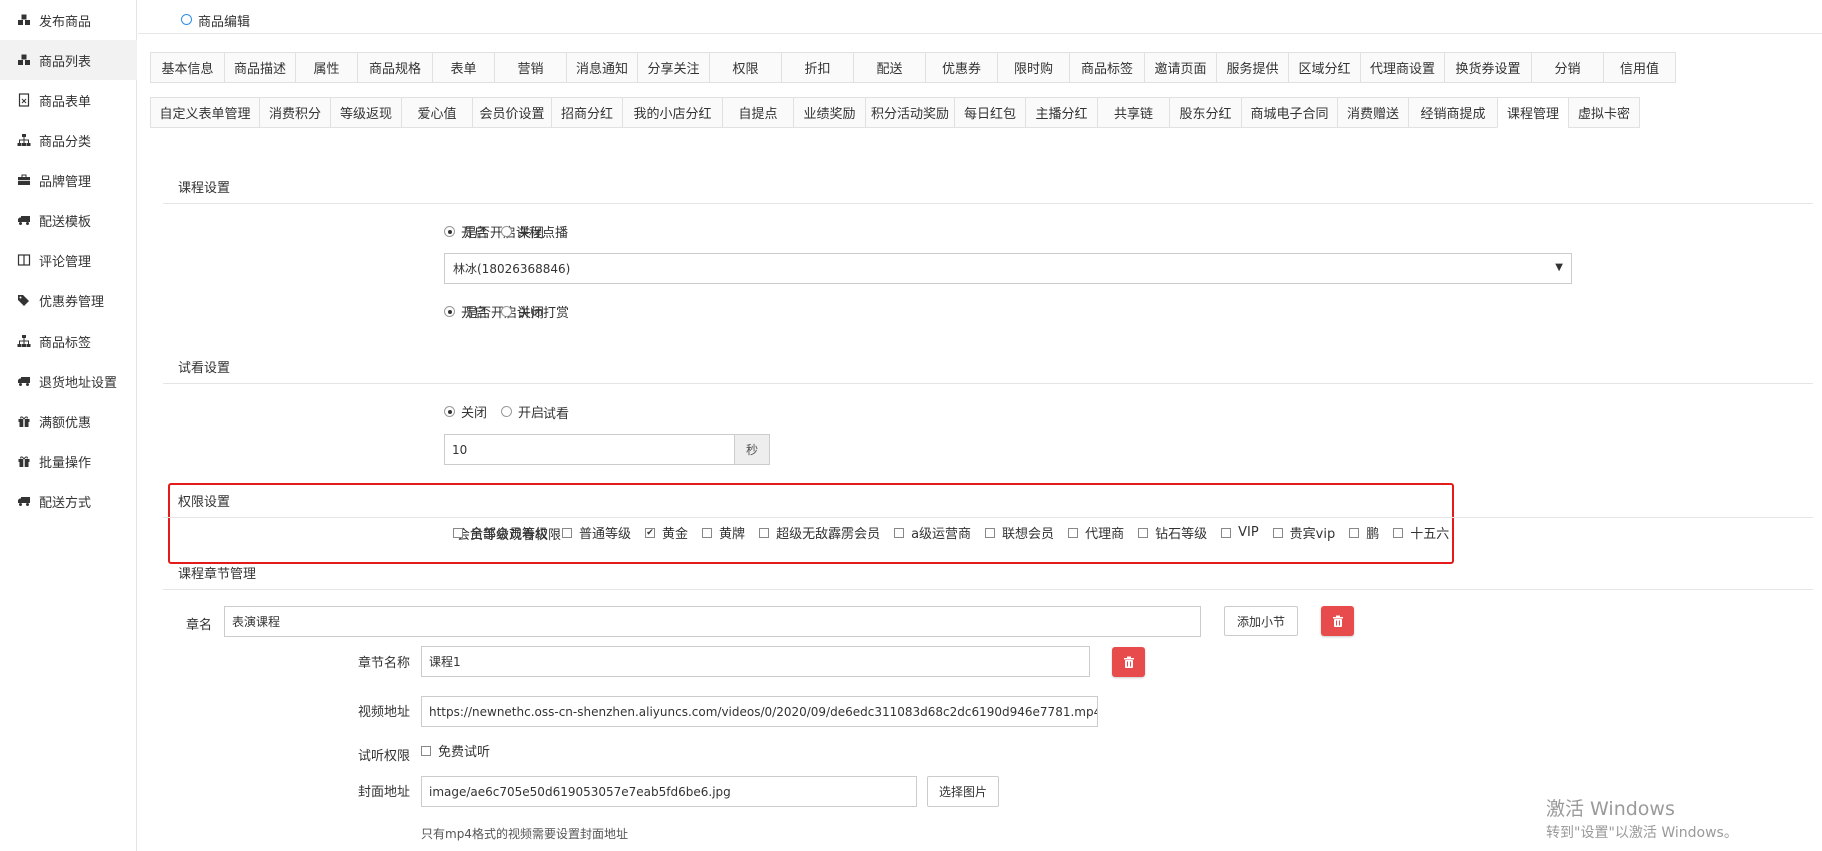 The width and height of the screenshot is (1822, 851). What do you see at coordinates (1107, 67) in the screenshot?
I see `tab: 商品标签` at bounding box center [1107, 67].